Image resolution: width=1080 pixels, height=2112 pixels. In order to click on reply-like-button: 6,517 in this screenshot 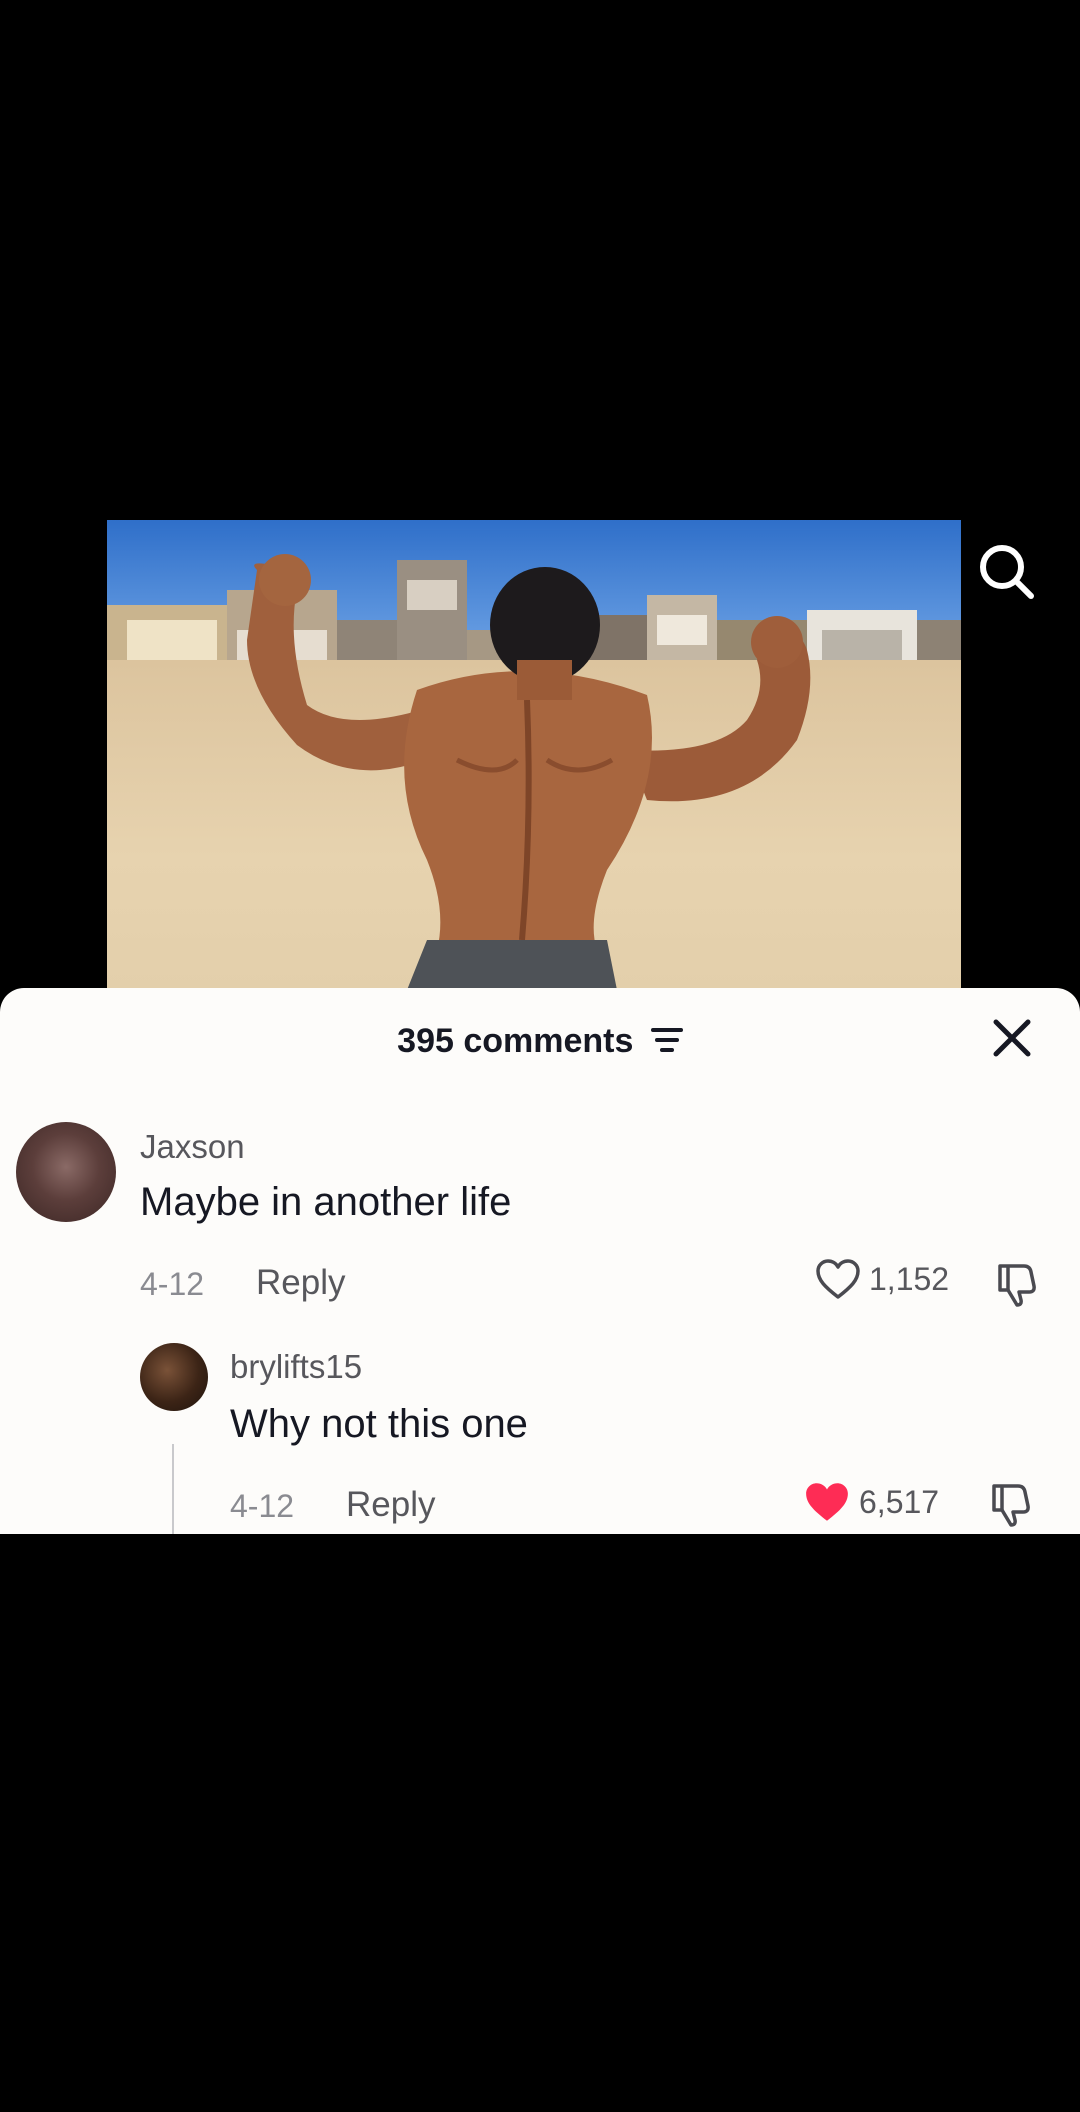, I will do `click(871, 1502)`.